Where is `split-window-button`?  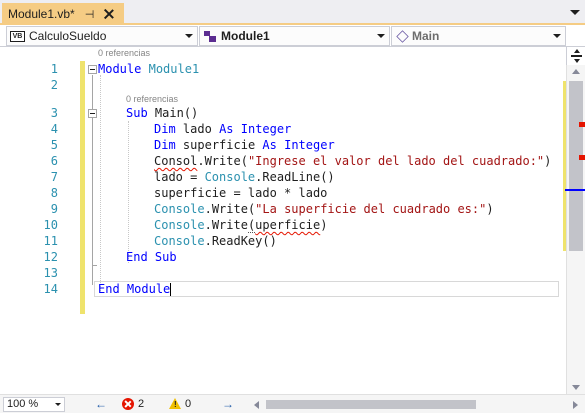
split-window-button is located at coordinates (575, 56).